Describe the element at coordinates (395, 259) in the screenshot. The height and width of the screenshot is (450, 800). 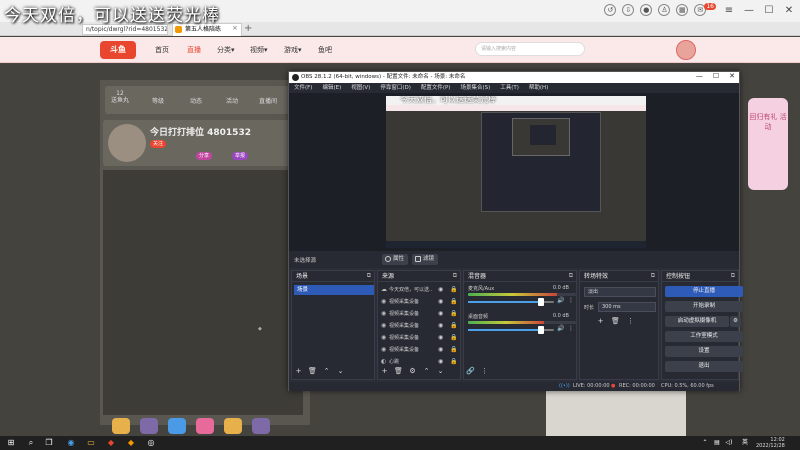
I see `properties-button: 属性` at that location.